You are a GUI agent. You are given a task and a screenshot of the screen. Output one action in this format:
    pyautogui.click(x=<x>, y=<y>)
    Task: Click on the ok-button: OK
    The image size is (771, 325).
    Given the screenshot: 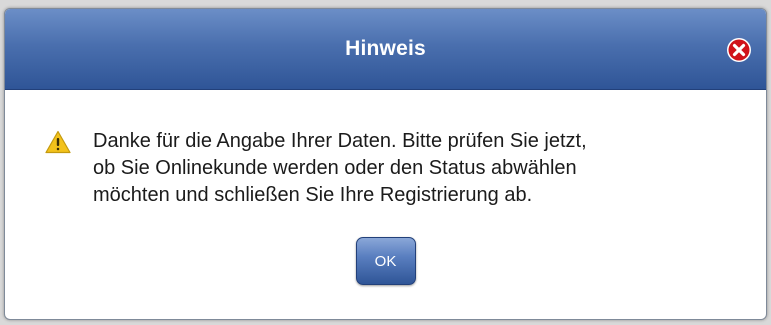 What is the action you would take?
    pyautogui.click(x=385, y=261)
    